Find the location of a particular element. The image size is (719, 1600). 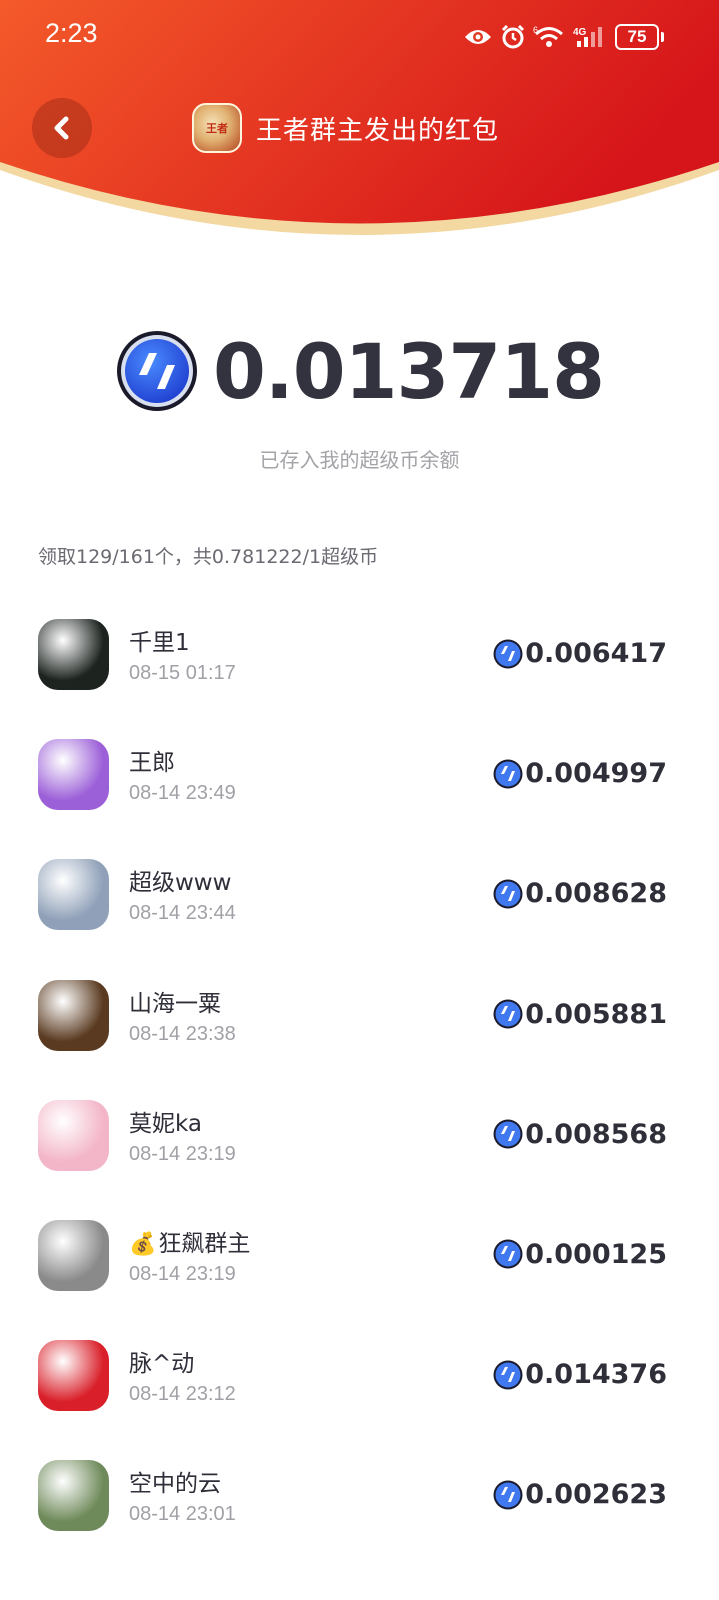

claim-item: 山海一粟 08-14 23:38 0.005881 is located at coordinates (359, 1016).